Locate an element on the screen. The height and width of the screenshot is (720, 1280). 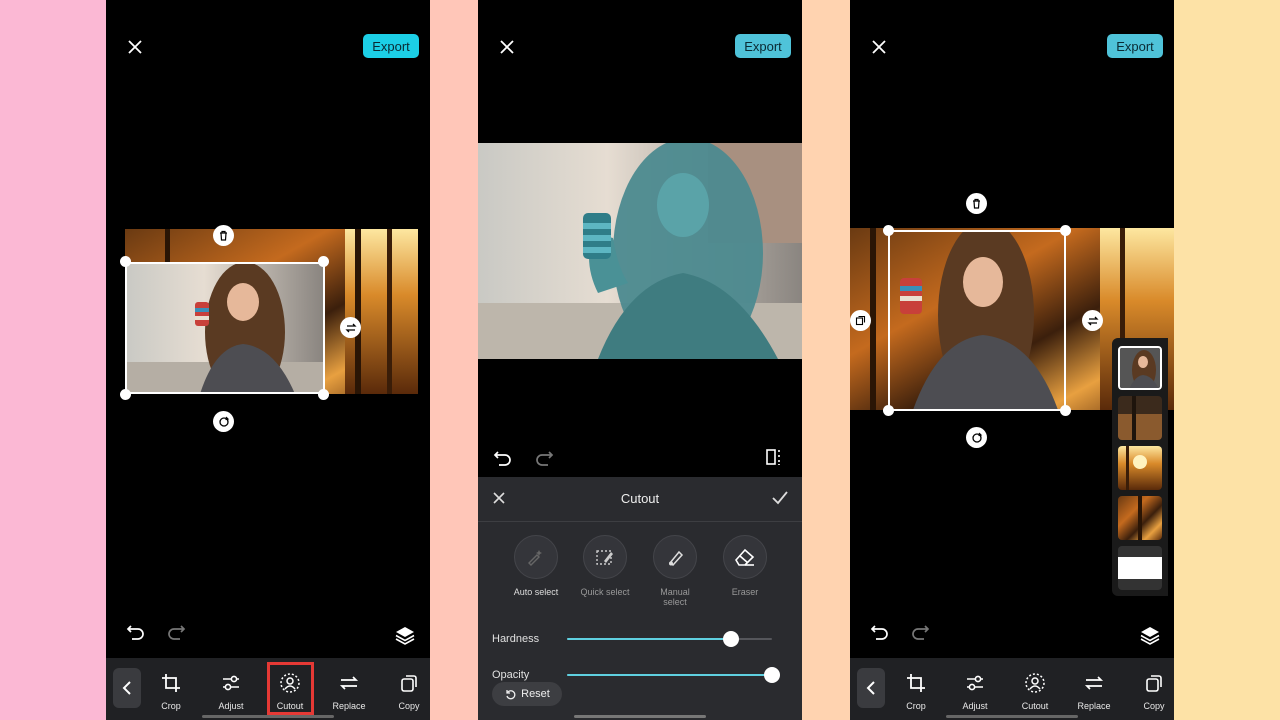
cutout-preview-image is located at coordinates (640, 251).